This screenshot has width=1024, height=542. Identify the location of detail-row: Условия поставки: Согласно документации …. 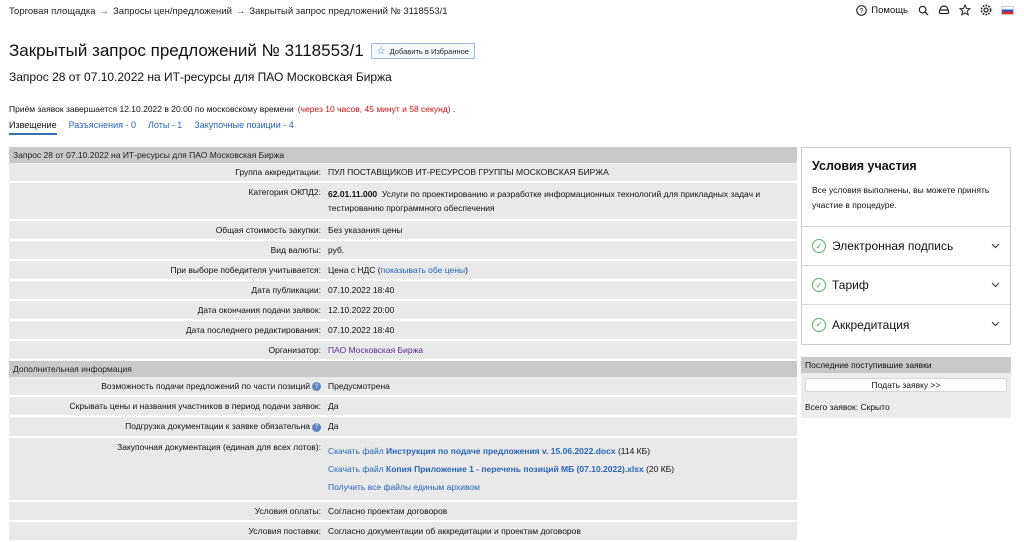
(403, 531).